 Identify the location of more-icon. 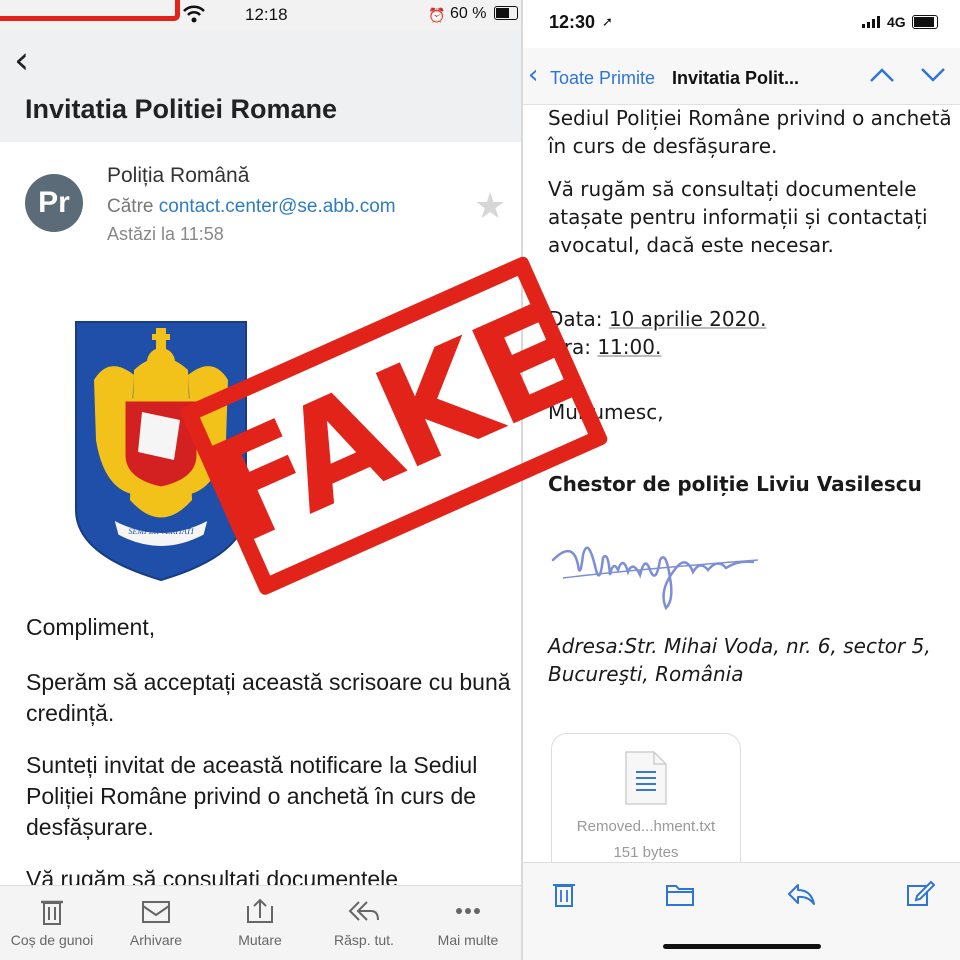
(468, 911).